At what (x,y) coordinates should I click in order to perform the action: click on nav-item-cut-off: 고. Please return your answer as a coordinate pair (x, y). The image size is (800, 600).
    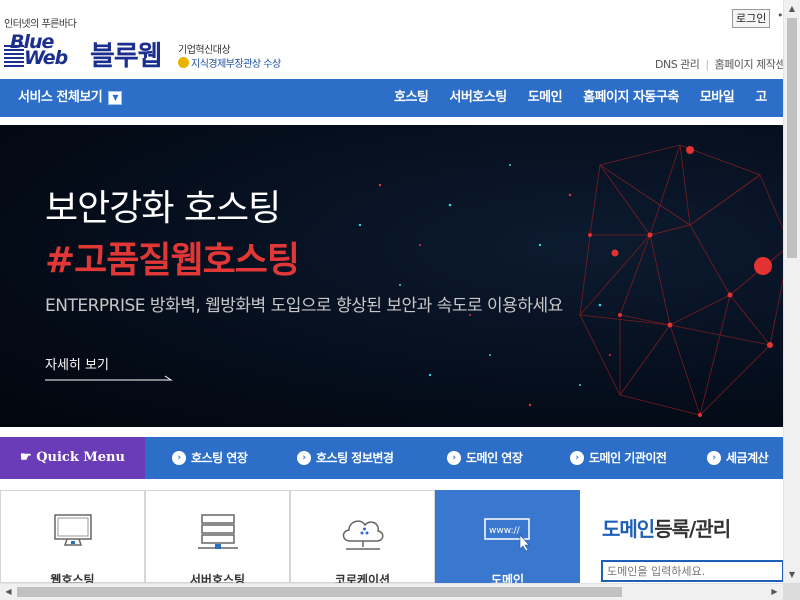
    Looking at the image, I should click on (761, 98).